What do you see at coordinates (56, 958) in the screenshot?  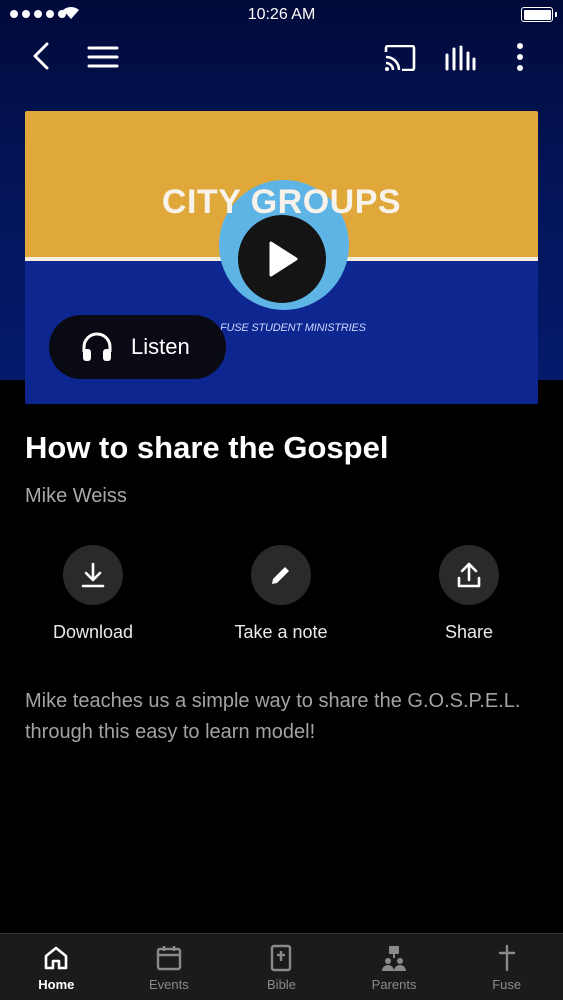 I see `home-icon` at bounding box center [56, 958].